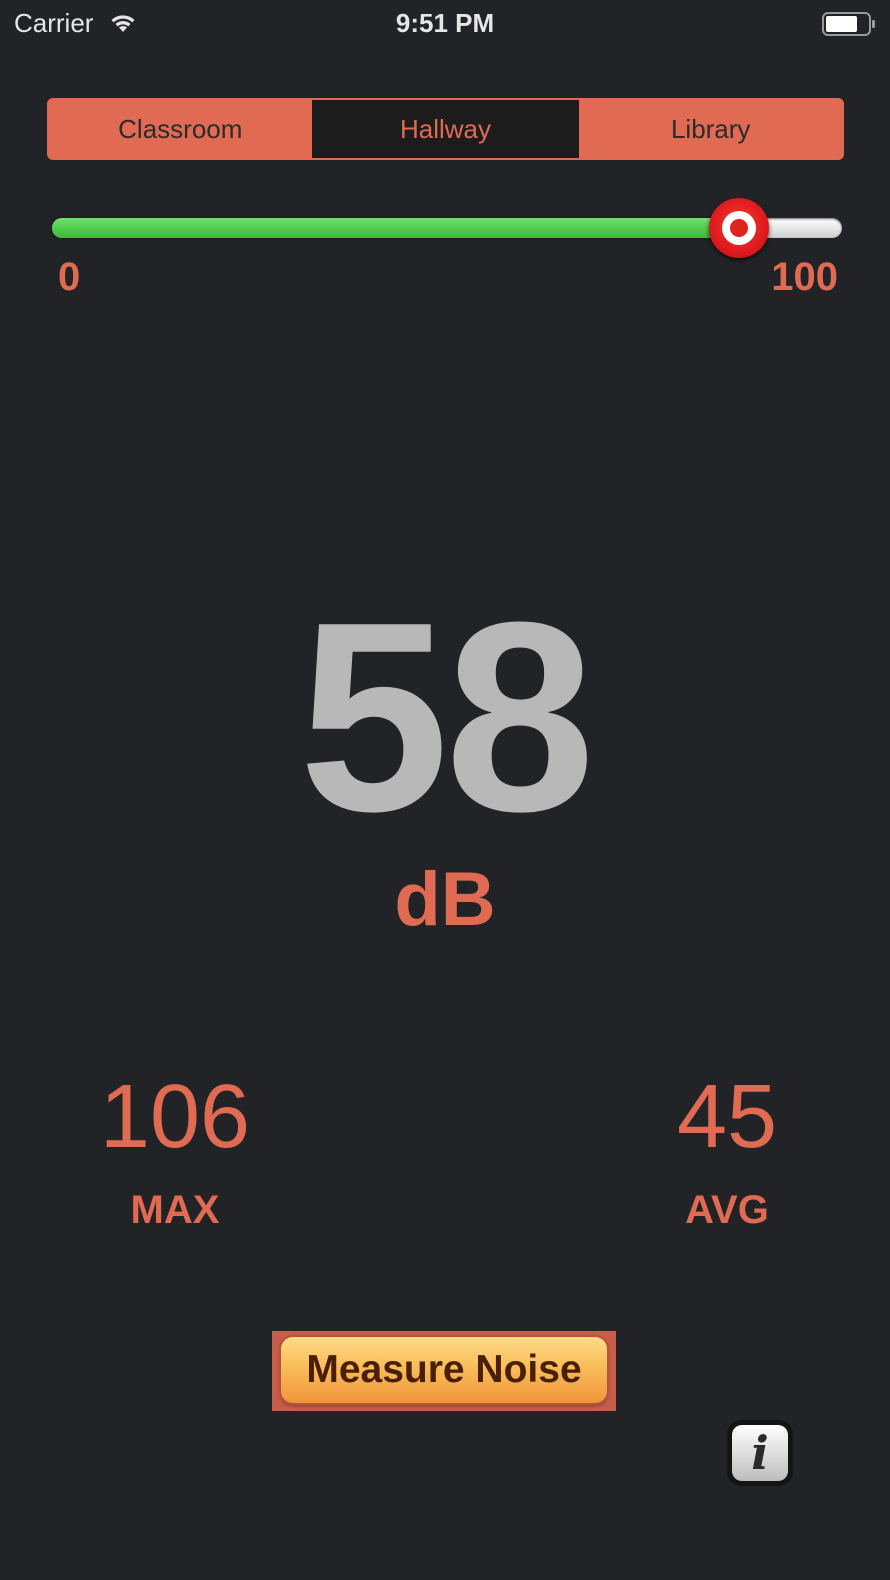 The width and height of the screenshot is (890, 1580). Describe the element at coordinates (727, 1210) in the screenshot. I see `avg-label: AVG` at that location.